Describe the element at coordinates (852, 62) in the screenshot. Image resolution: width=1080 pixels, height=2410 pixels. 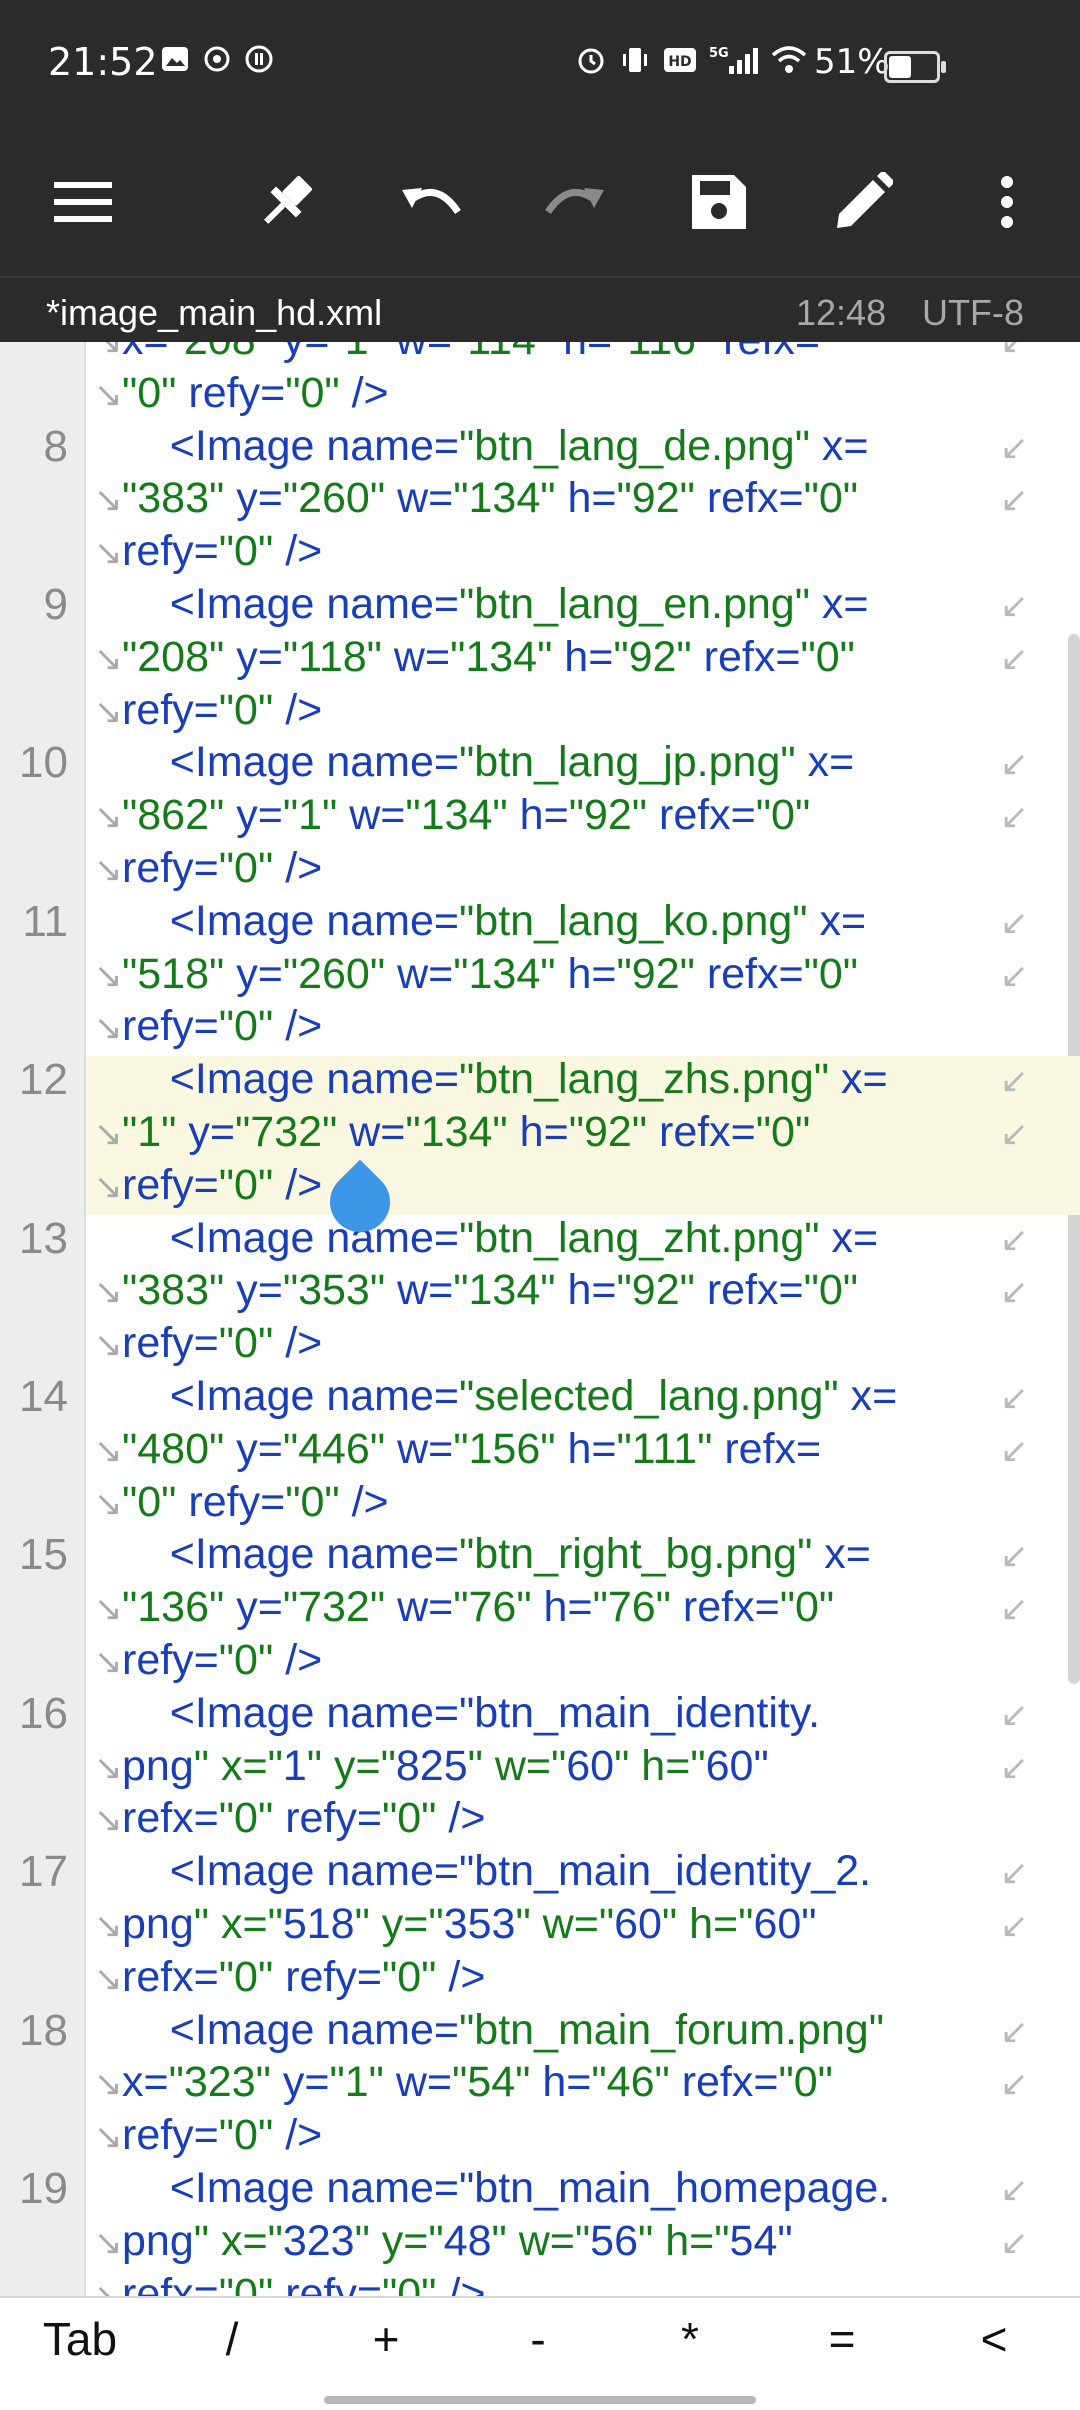
I see `battery-percent: 51%` at that location.